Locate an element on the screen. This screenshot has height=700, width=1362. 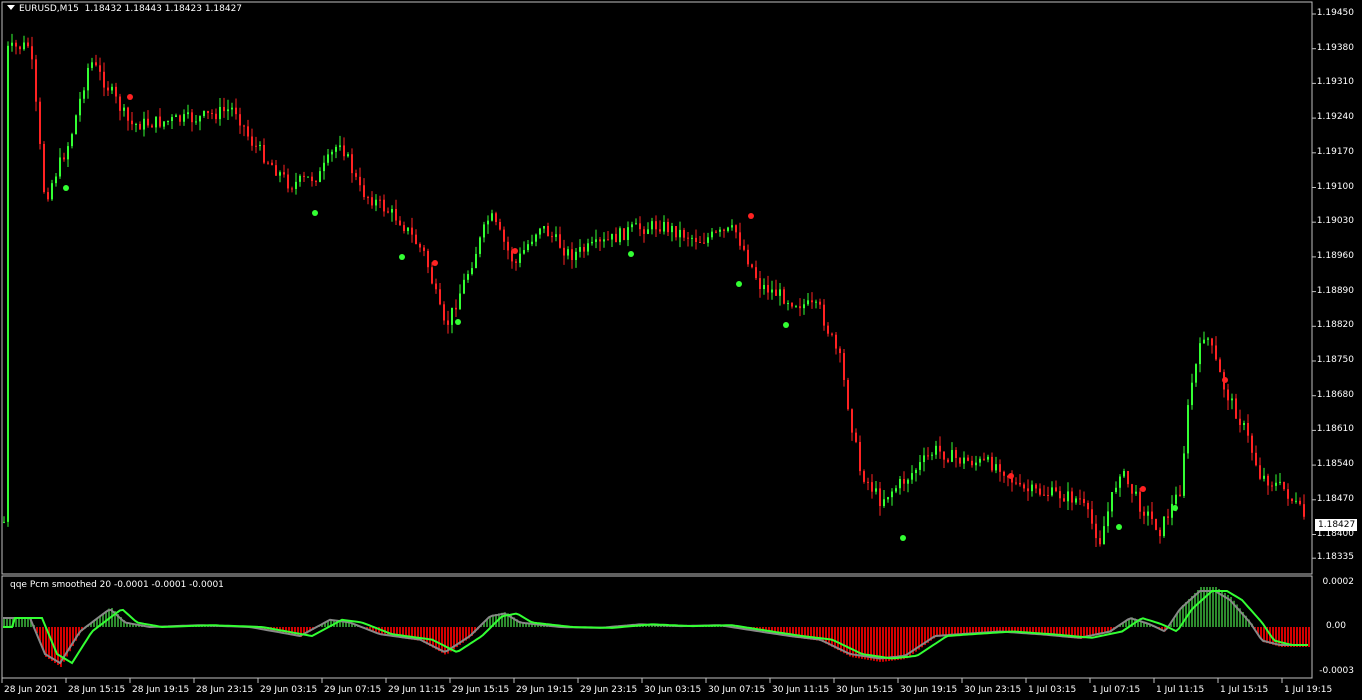
price-tick-label: 1.18960 is located at coordinates (1335, 255).